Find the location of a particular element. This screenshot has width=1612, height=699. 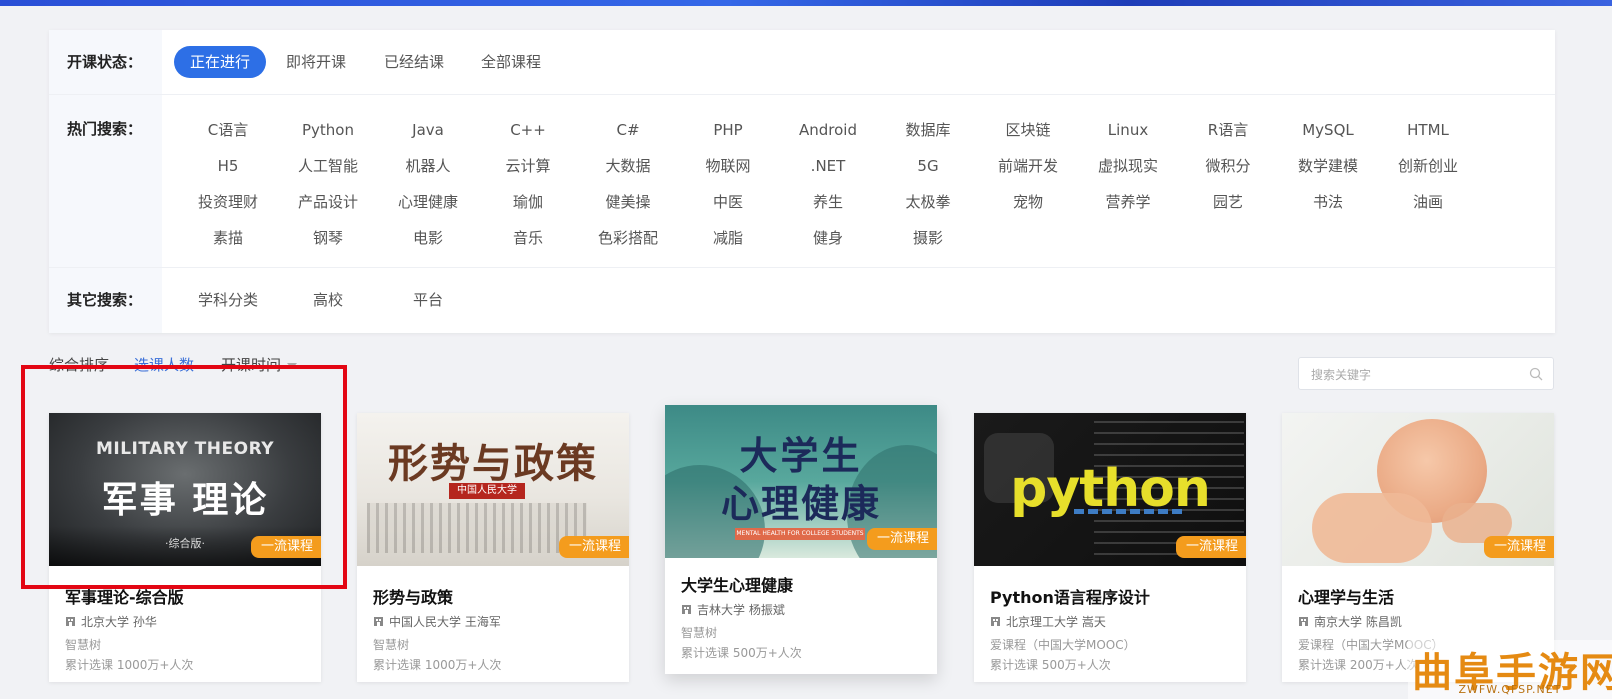

hot-search-item: 心理健康 is located at coordinates (428, 202).